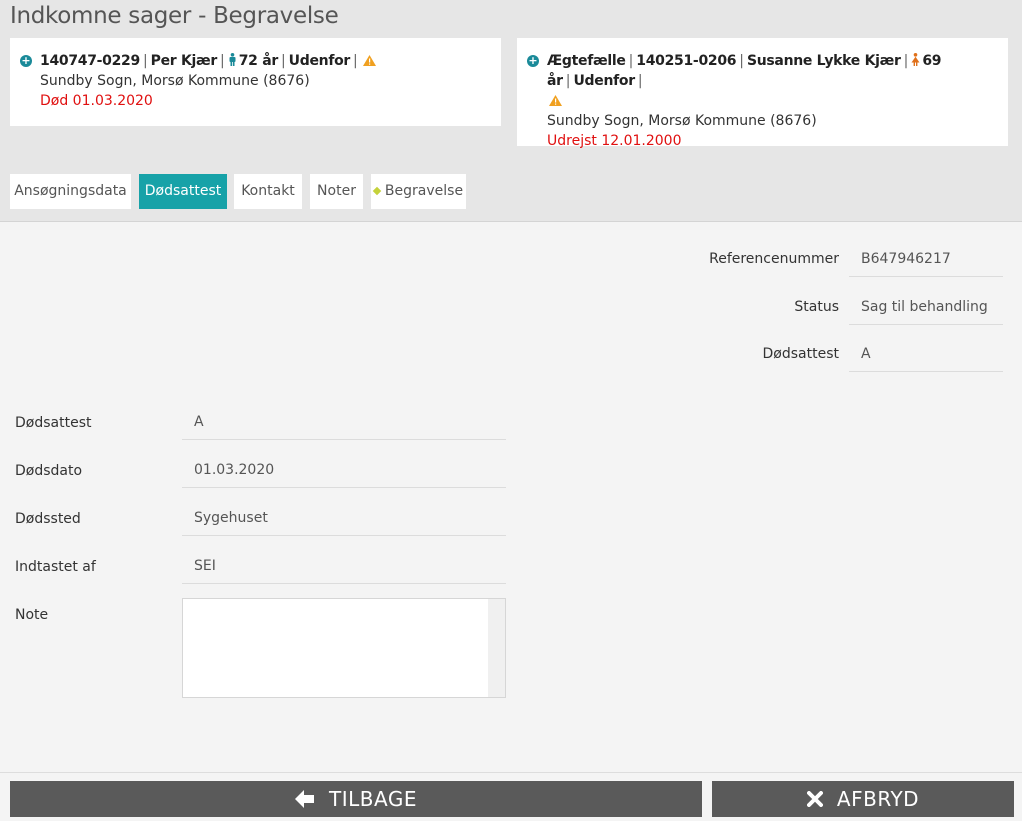 This screenshot has width=1022, height=821. I want to click on death-place-label: Dødssted, so click(48, 519).